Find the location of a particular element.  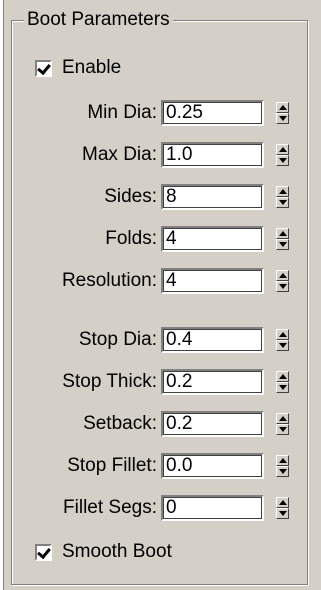

param-row-stop-fillet: Stop Fillet: is located at coordinates (160, 466).